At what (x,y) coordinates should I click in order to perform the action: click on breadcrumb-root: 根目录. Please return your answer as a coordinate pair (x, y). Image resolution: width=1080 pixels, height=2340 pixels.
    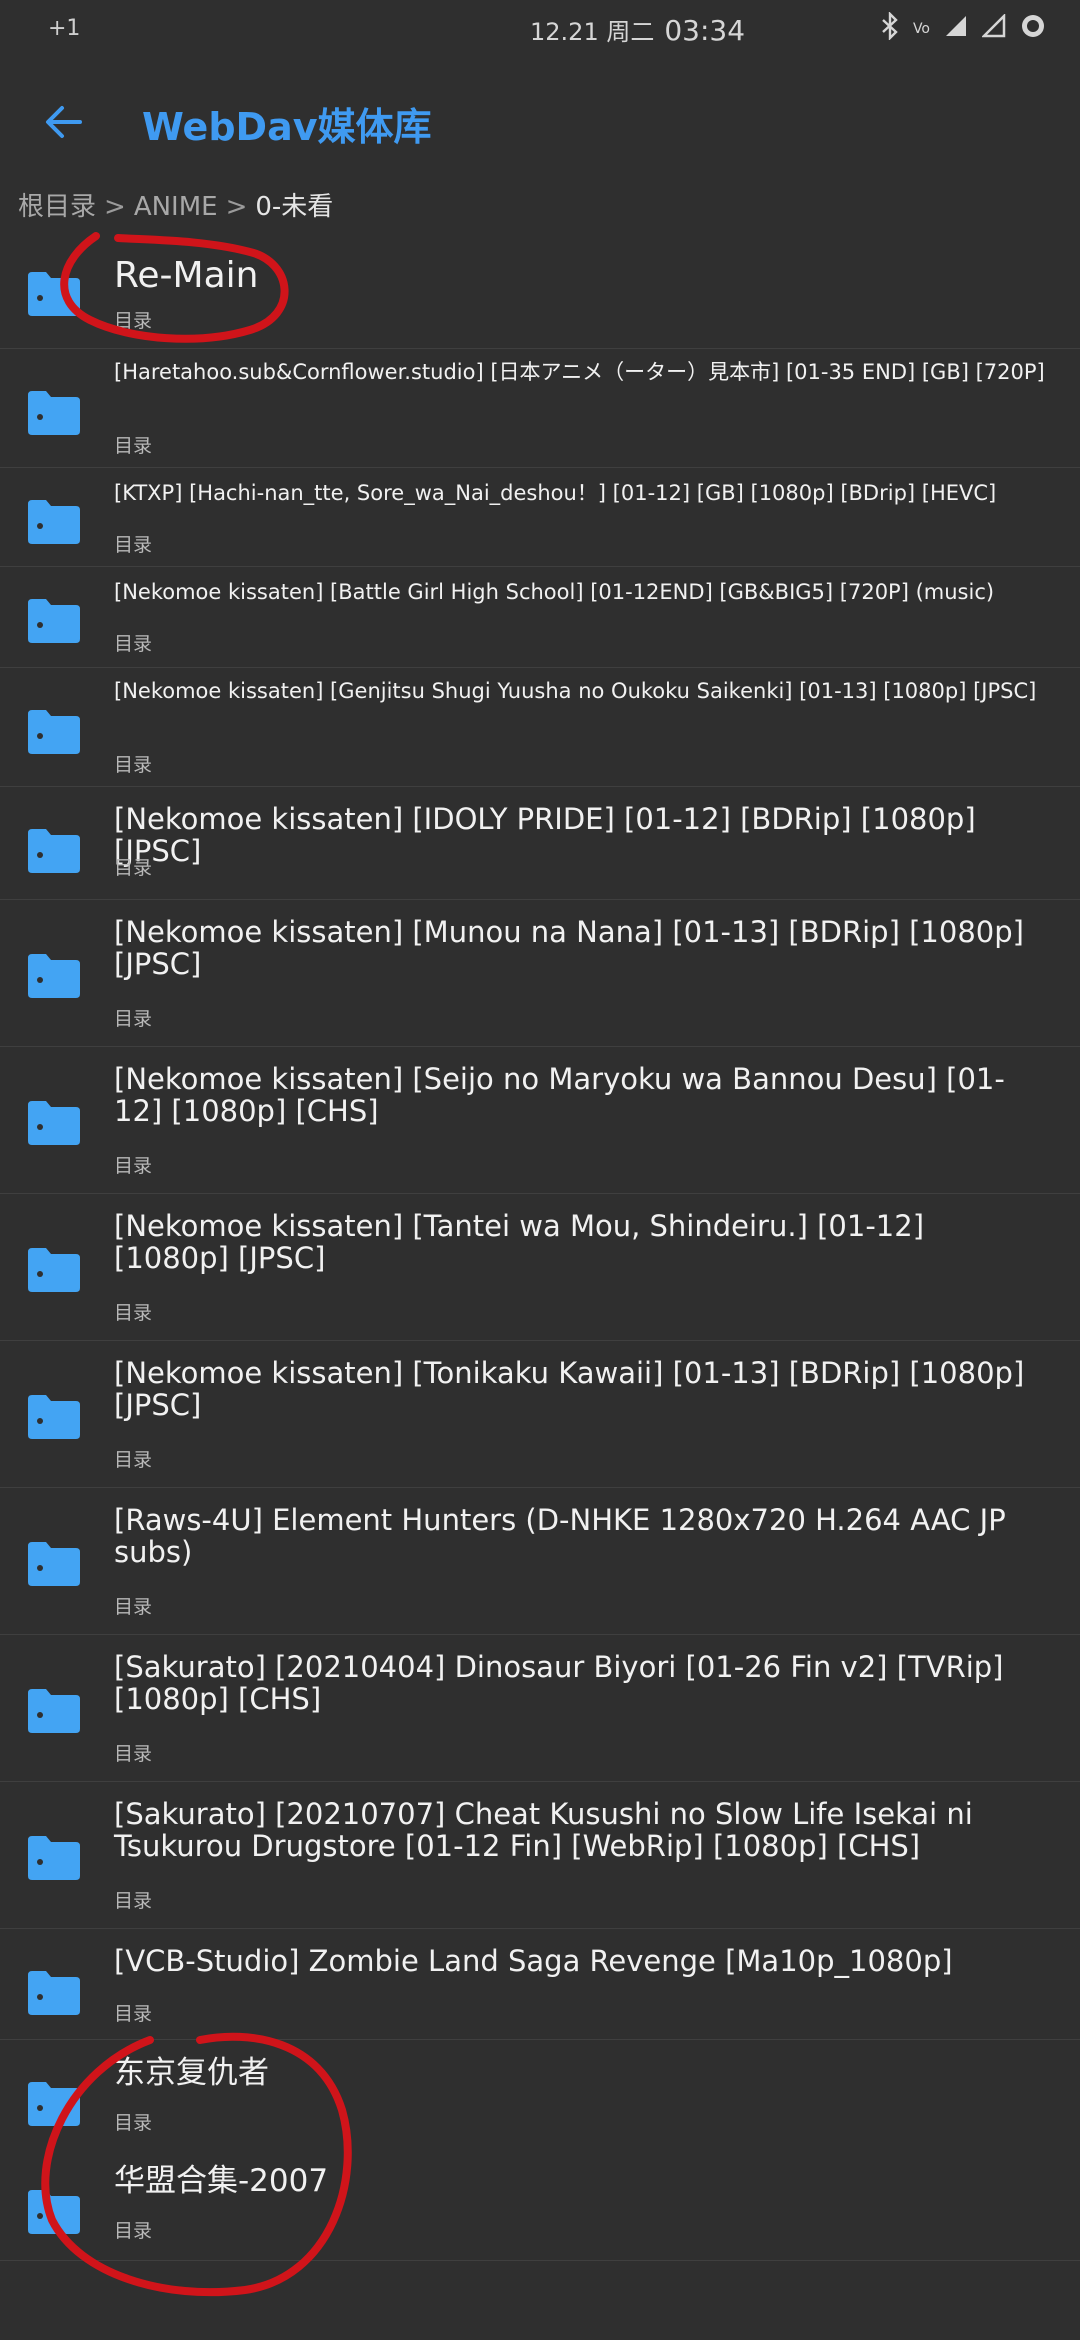
    Looking at the image, I should click on (57, 207).